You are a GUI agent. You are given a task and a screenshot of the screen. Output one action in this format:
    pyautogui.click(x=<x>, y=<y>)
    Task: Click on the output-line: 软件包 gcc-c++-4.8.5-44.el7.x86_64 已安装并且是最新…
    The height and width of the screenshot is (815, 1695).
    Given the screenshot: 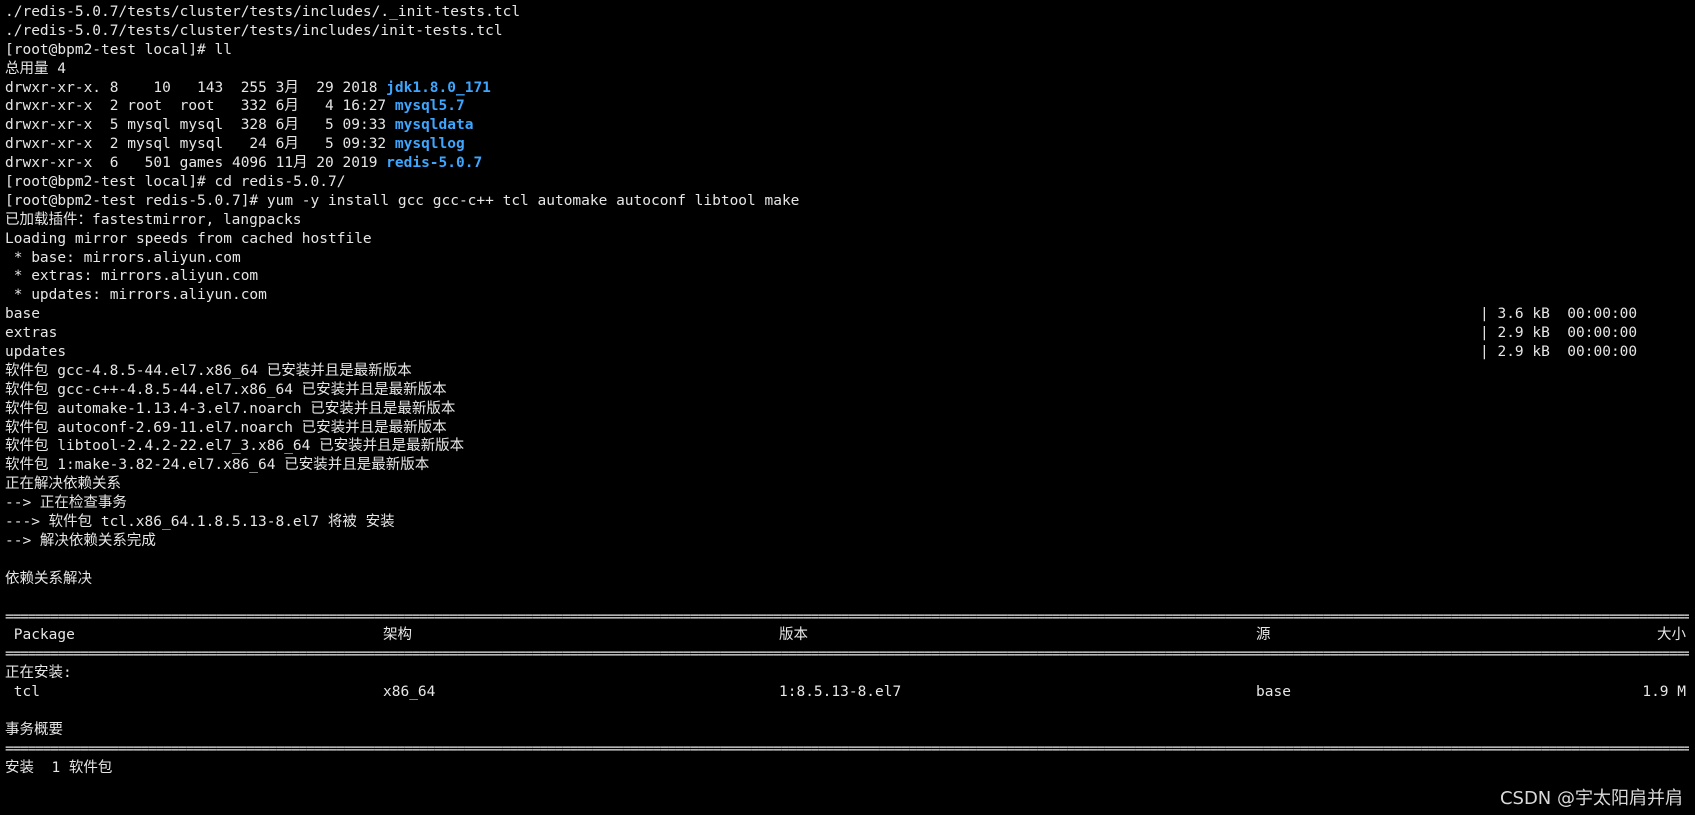 What is the action you would take?
    pyautogui.click(x=226, y=389)
    